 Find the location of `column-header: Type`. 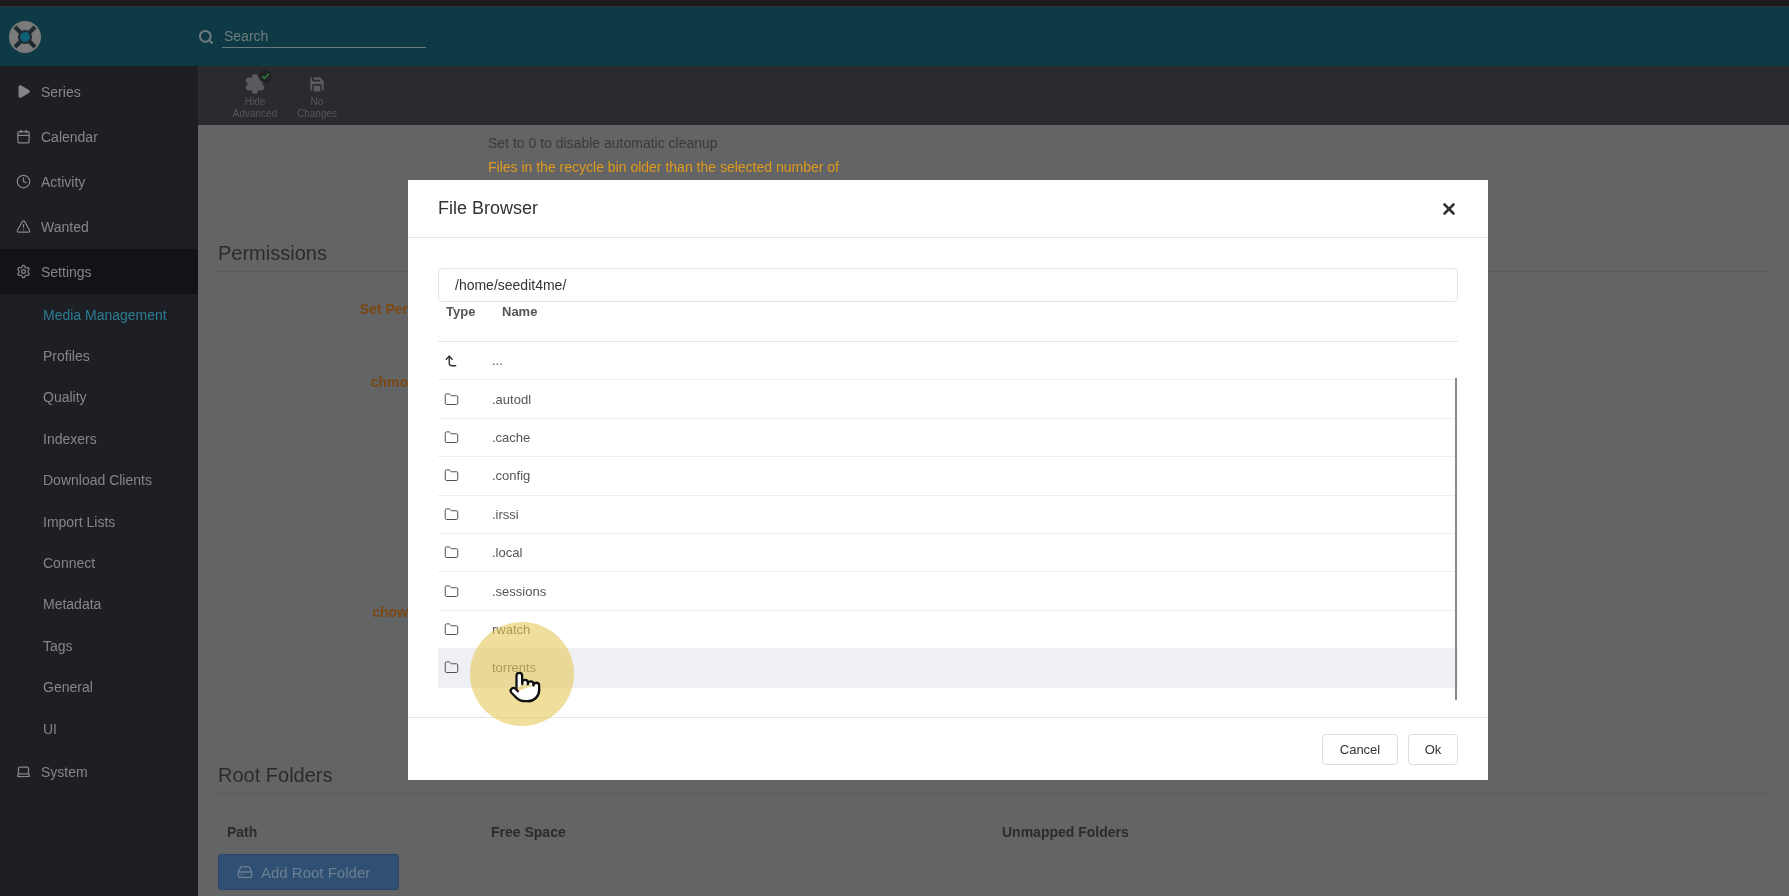

column-header: Type is located at coordinates (461, 312).